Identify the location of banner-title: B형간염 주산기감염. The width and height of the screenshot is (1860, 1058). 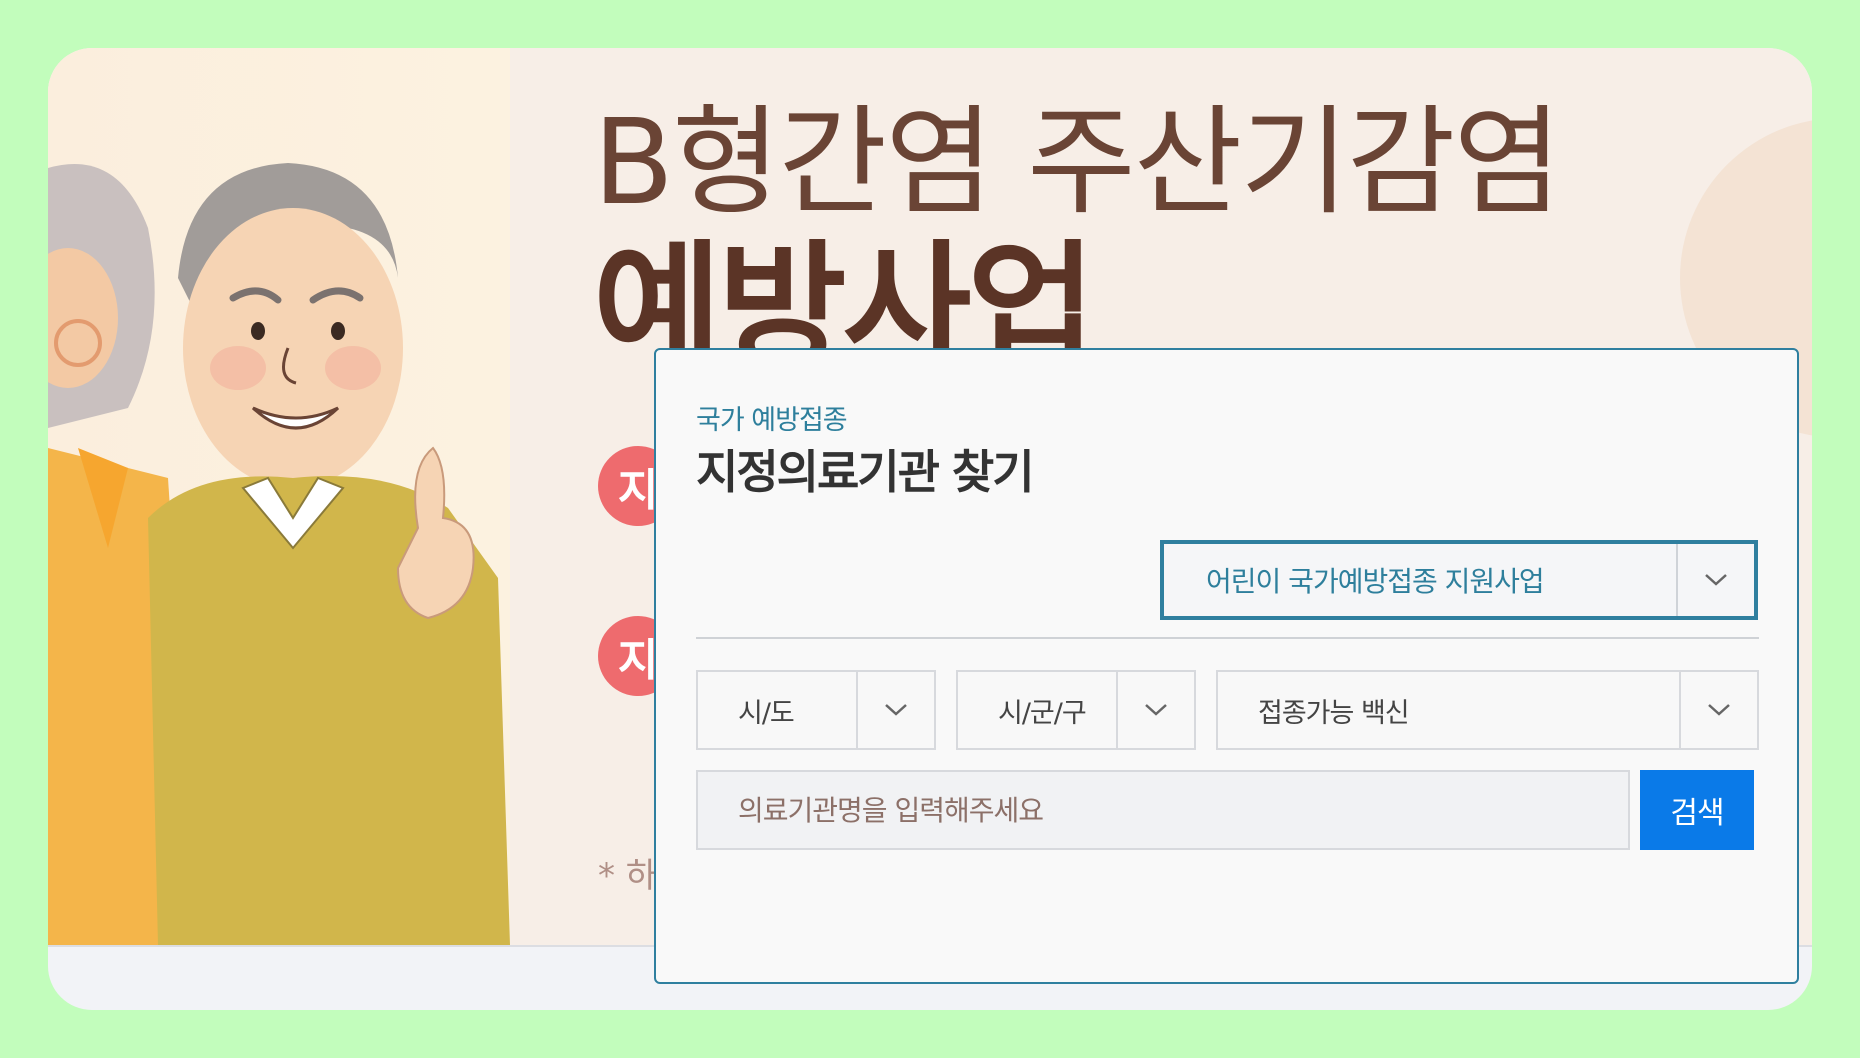
(1077, 162).